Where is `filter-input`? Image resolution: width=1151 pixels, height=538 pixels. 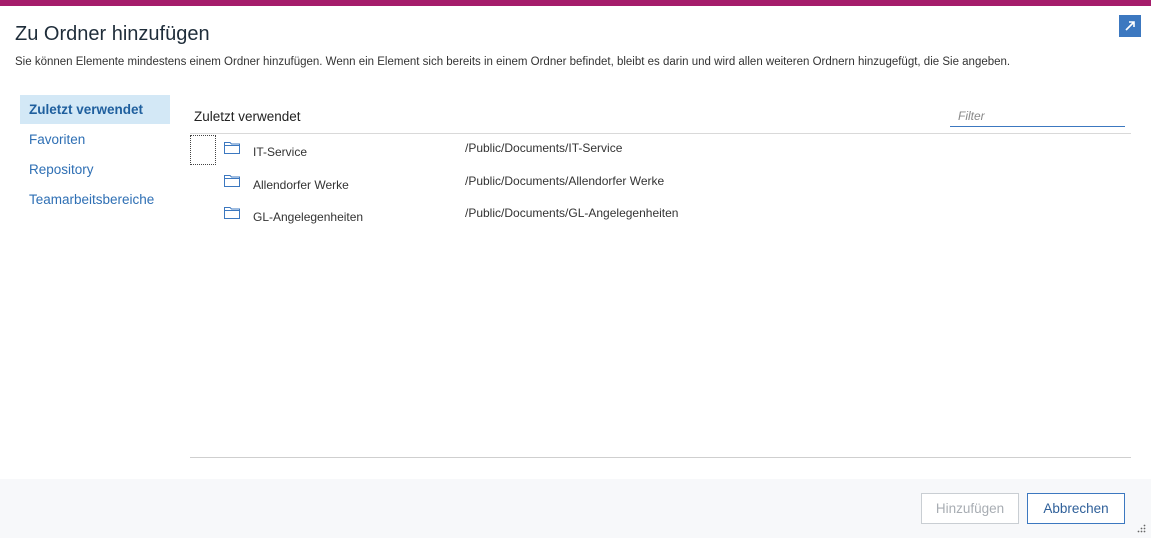
filter-input is located at coordinates (1037, 116).